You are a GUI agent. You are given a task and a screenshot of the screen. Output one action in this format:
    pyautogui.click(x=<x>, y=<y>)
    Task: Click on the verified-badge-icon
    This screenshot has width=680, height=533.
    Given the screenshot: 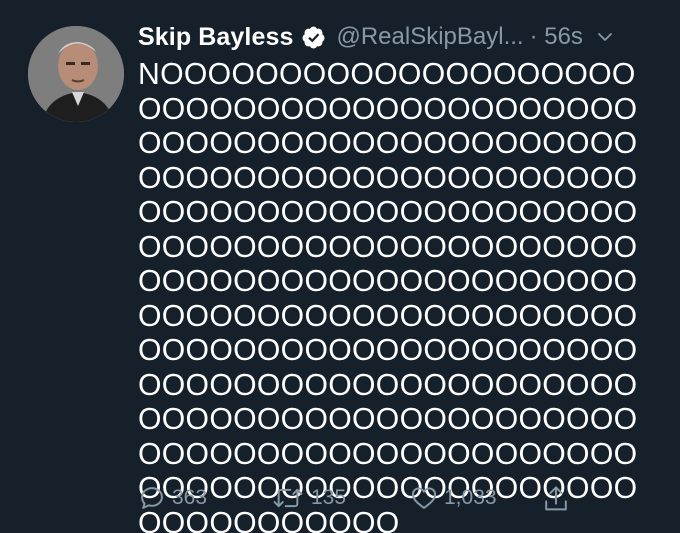 What is the action you would take?
    pyautogui.click(x=313, y=37)
    